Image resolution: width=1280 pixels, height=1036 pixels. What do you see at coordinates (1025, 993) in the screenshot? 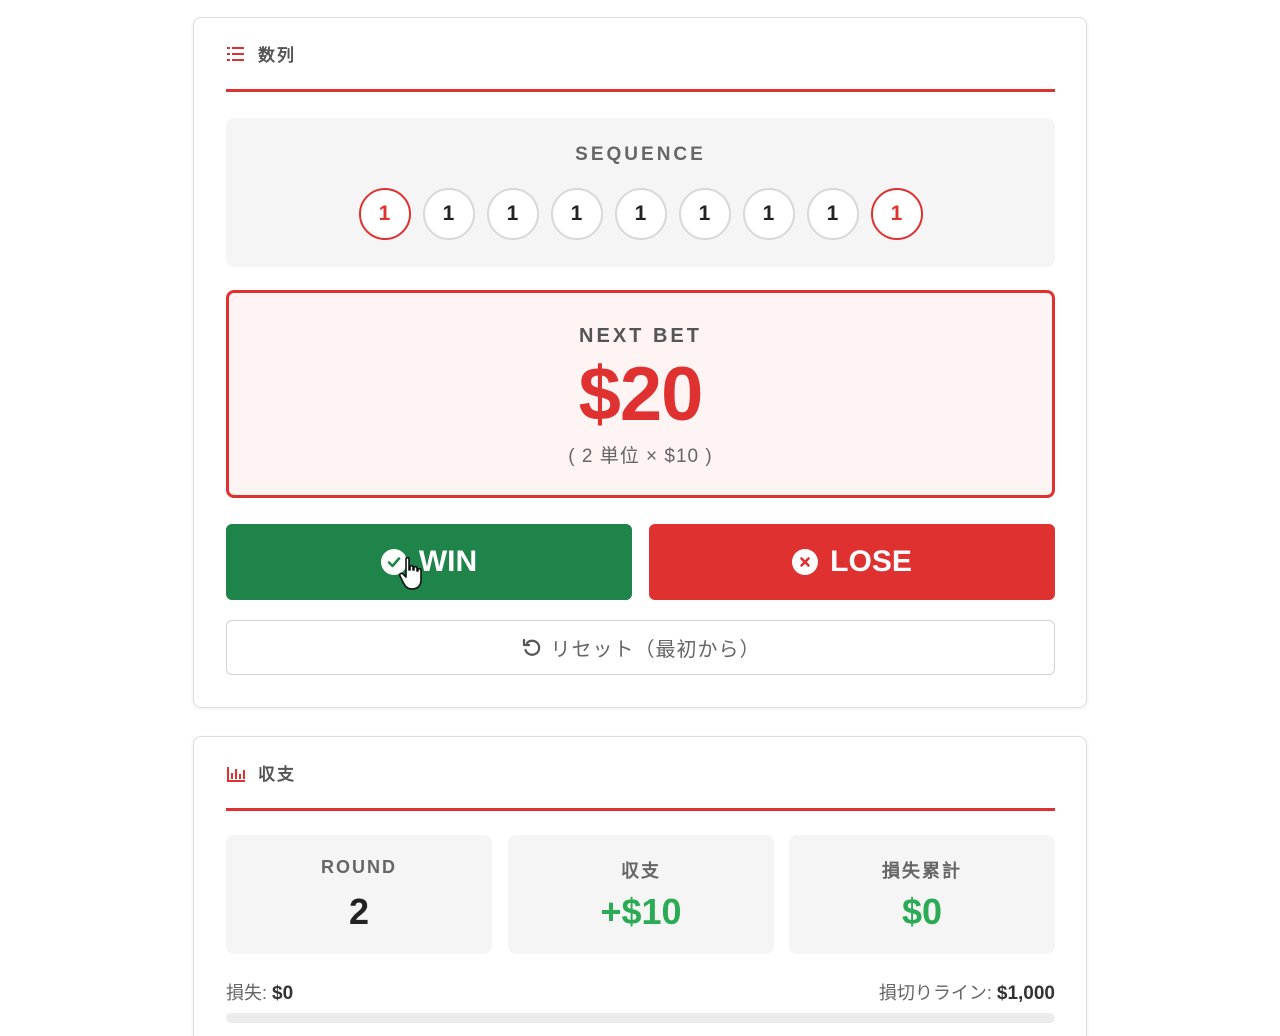
I see `stop-loss-value: $1,000` at bounding box center [1025, 993].